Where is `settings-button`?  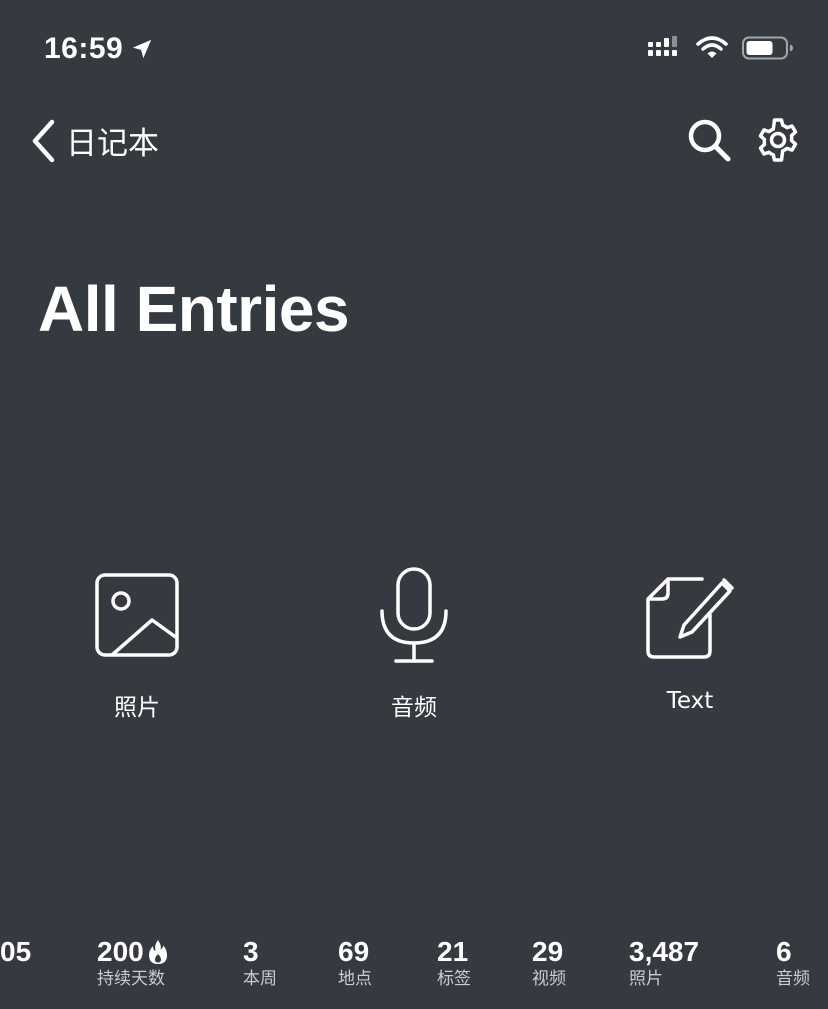 settings-button is located at coordinates (778, 140).